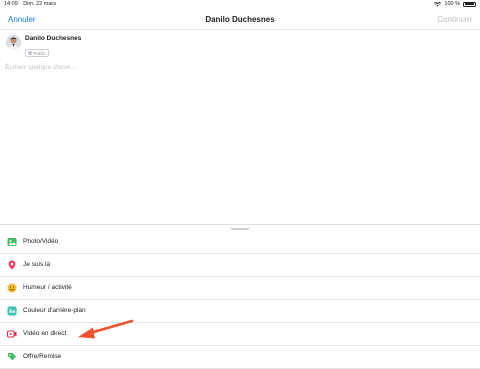 Image resolution: width=480 pixels, height=369 pixels. Describe the element at coordinates (240, 4) in the screenshot. I see `status-bar: 14:09 Dim. 22 mars 100 %` at that location.